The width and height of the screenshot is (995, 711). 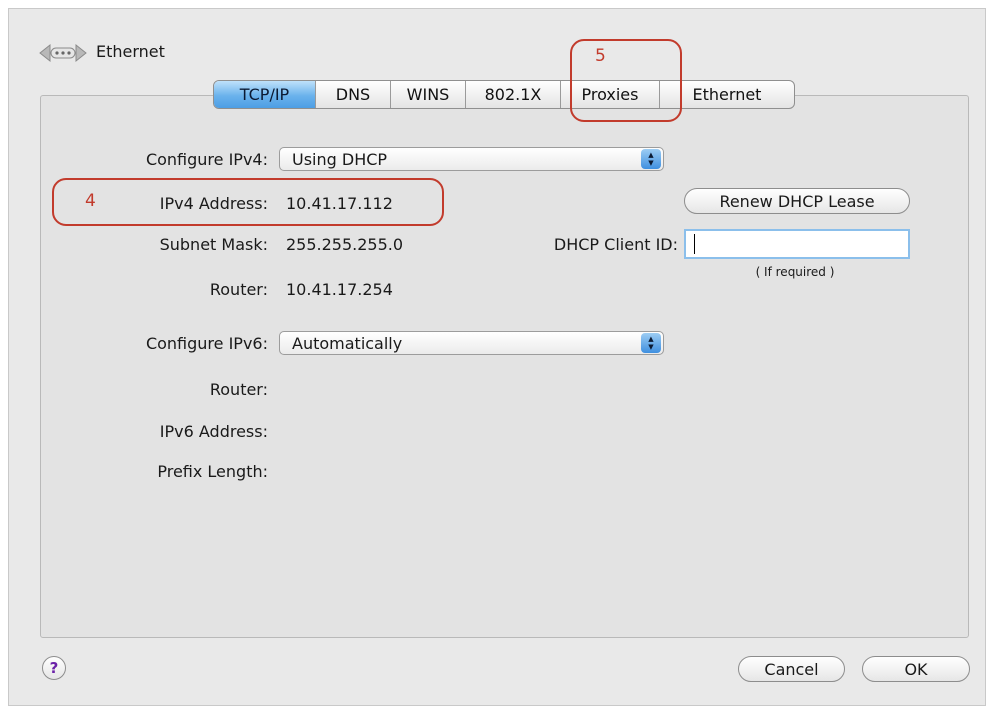 What do you see at coordinates (206, 159) in the screenshot?
I see `configure-ipv4-label: Configure IPv4:` at bounding box center [206, 159].